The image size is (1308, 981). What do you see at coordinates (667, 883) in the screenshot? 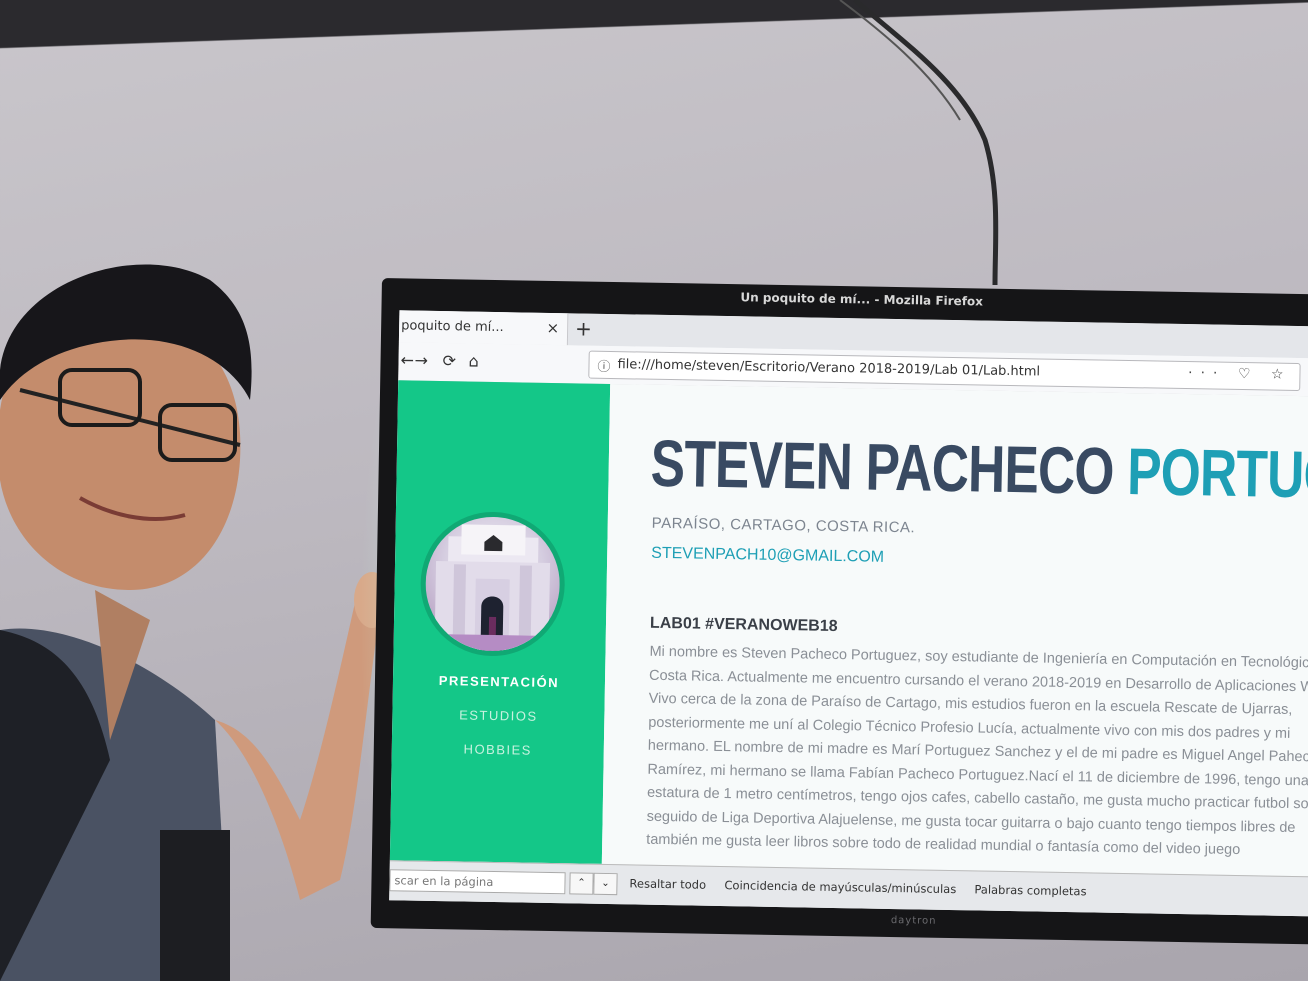
I see `highlight-all-option: Resaltar todo` at bounding box center [667, 883].